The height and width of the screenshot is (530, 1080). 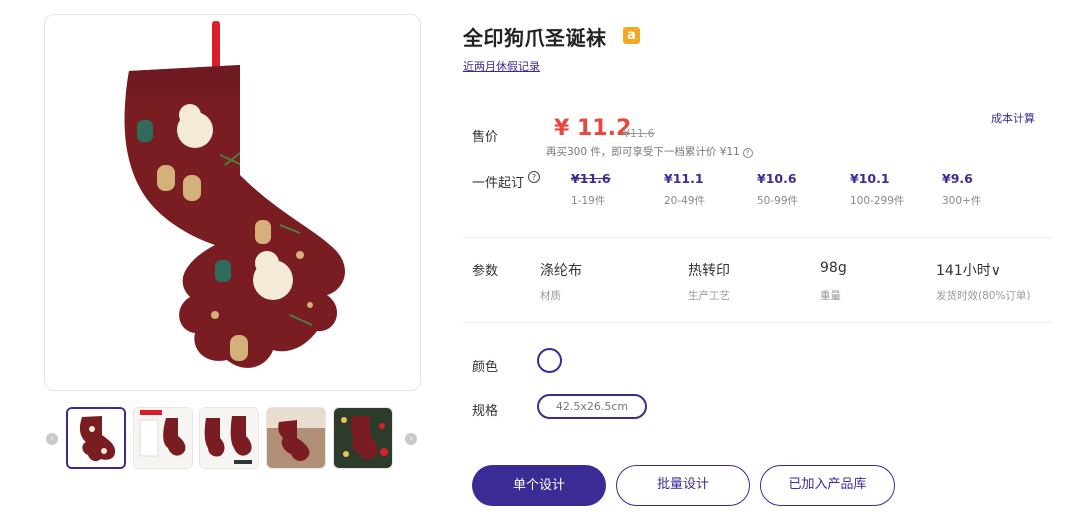 I want to click on param-weight-key: 重量, so click(x=830, y=296).